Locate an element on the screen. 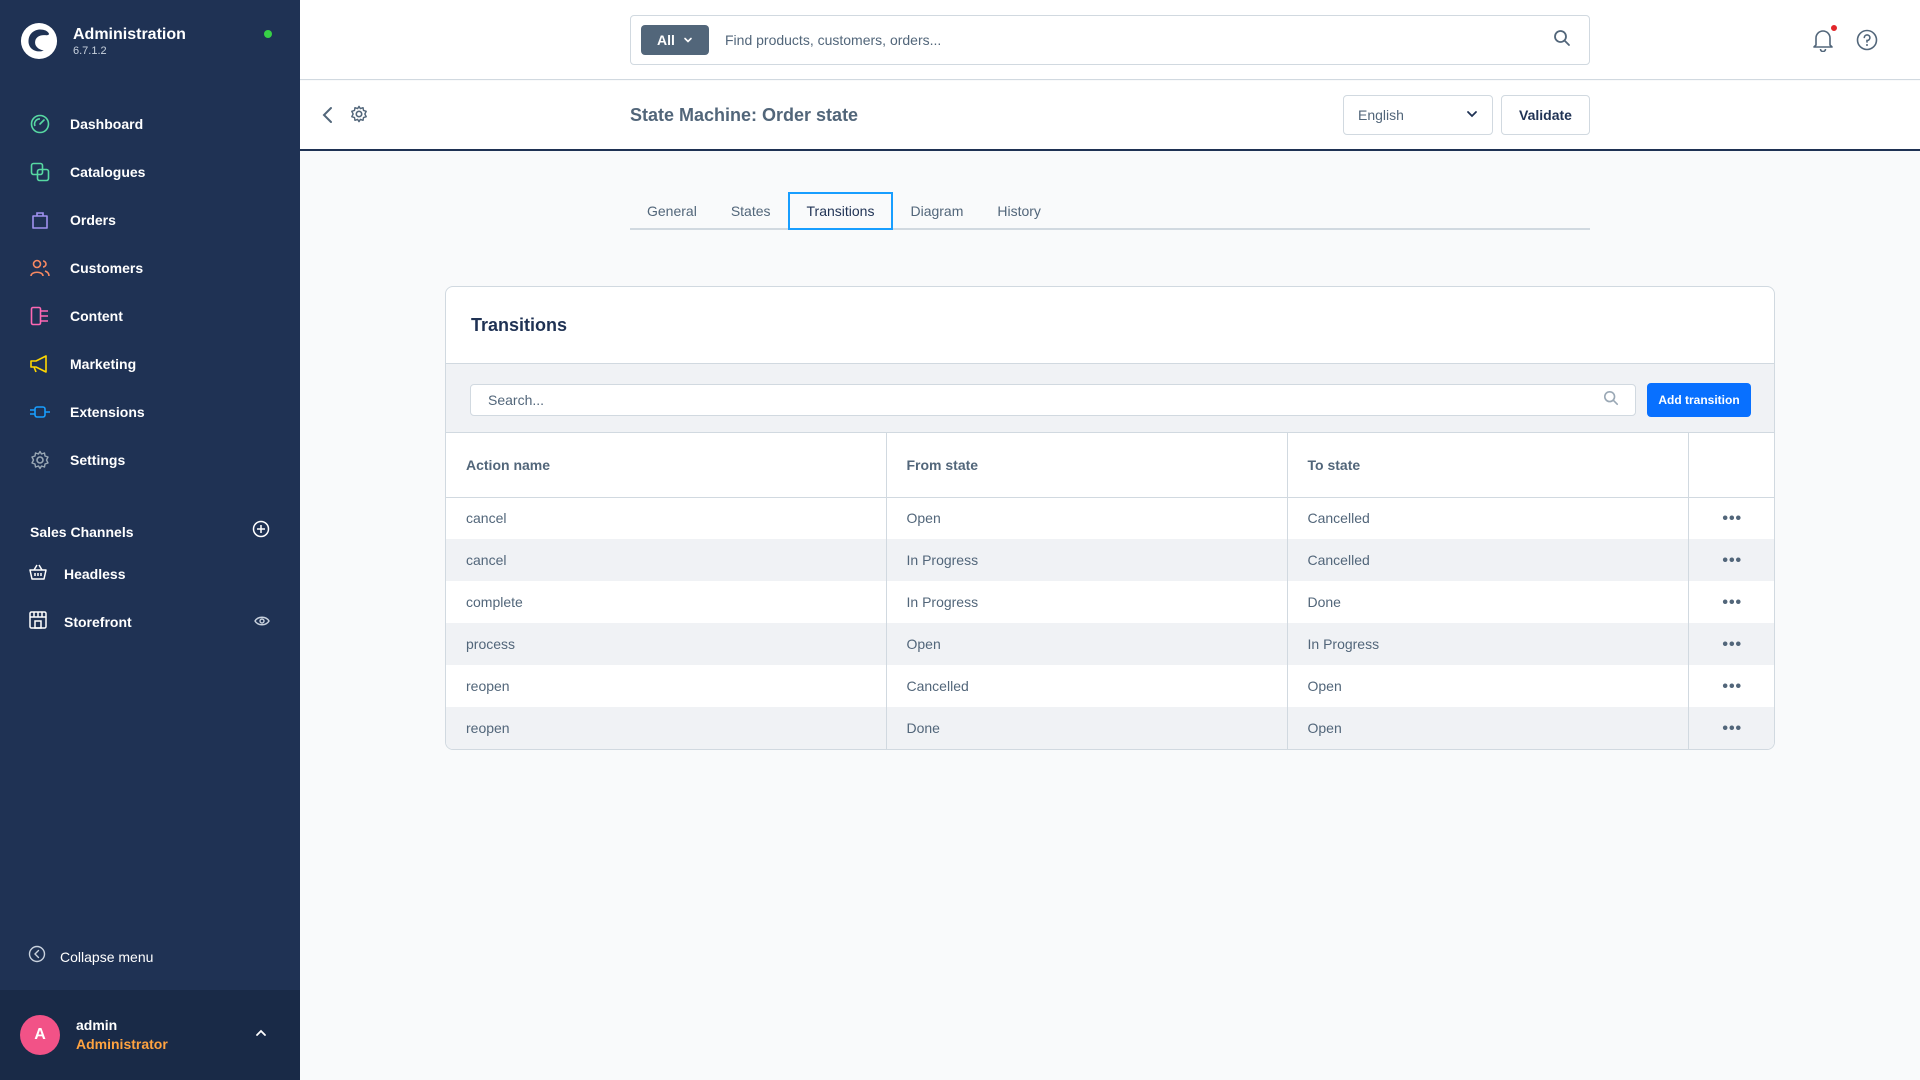 The height and width of the screenshot is (1080, 1920). global-search: All is located at coordinates (1110, 40).